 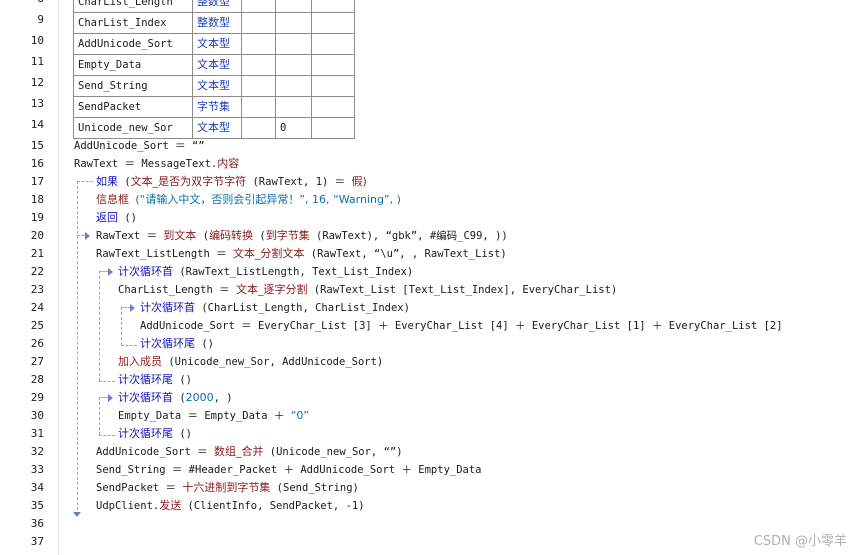 I want to click on code-text: AddUnicode_Sort ＝, so click(x=155, y=452).